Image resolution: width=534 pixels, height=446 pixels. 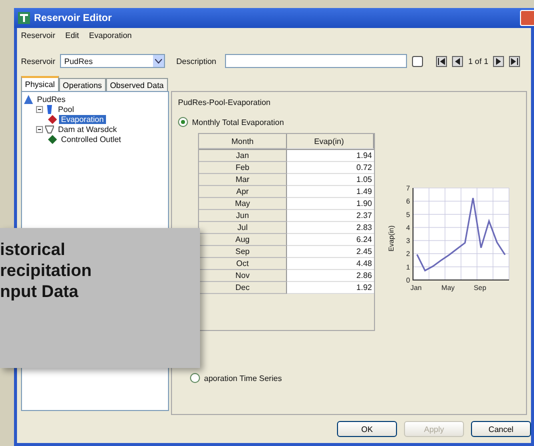 What do you see at coordinates (330, 168) in the screenshot?
I see `table-cell: 0.72` at bounding box center [330, 168].